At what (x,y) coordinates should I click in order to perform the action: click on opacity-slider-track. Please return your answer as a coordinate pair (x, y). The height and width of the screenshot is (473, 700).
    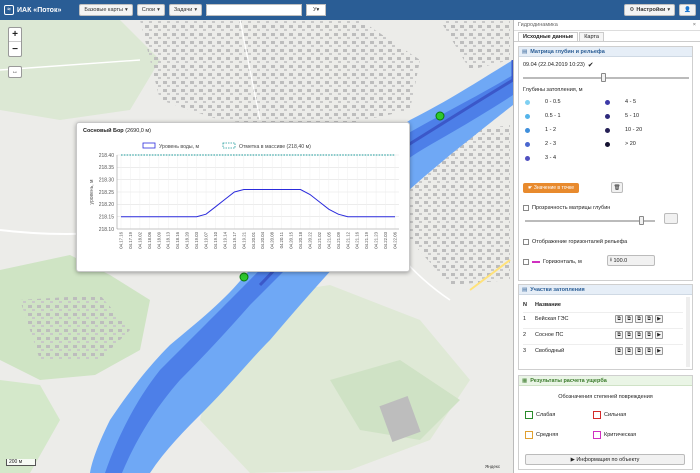
    Looking at the image, I should click on (590, 221).